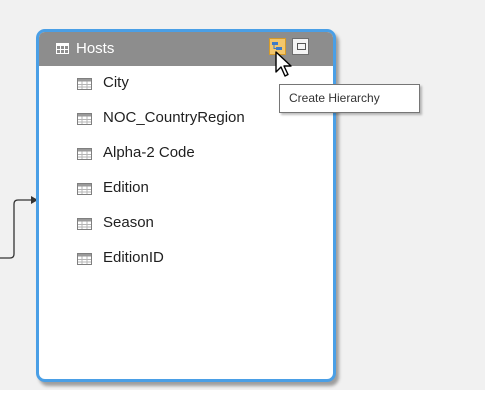 This screenshot has height=394, width=485. I want to click on tooltip-text: Create Hierarchy, so click(334, 98).